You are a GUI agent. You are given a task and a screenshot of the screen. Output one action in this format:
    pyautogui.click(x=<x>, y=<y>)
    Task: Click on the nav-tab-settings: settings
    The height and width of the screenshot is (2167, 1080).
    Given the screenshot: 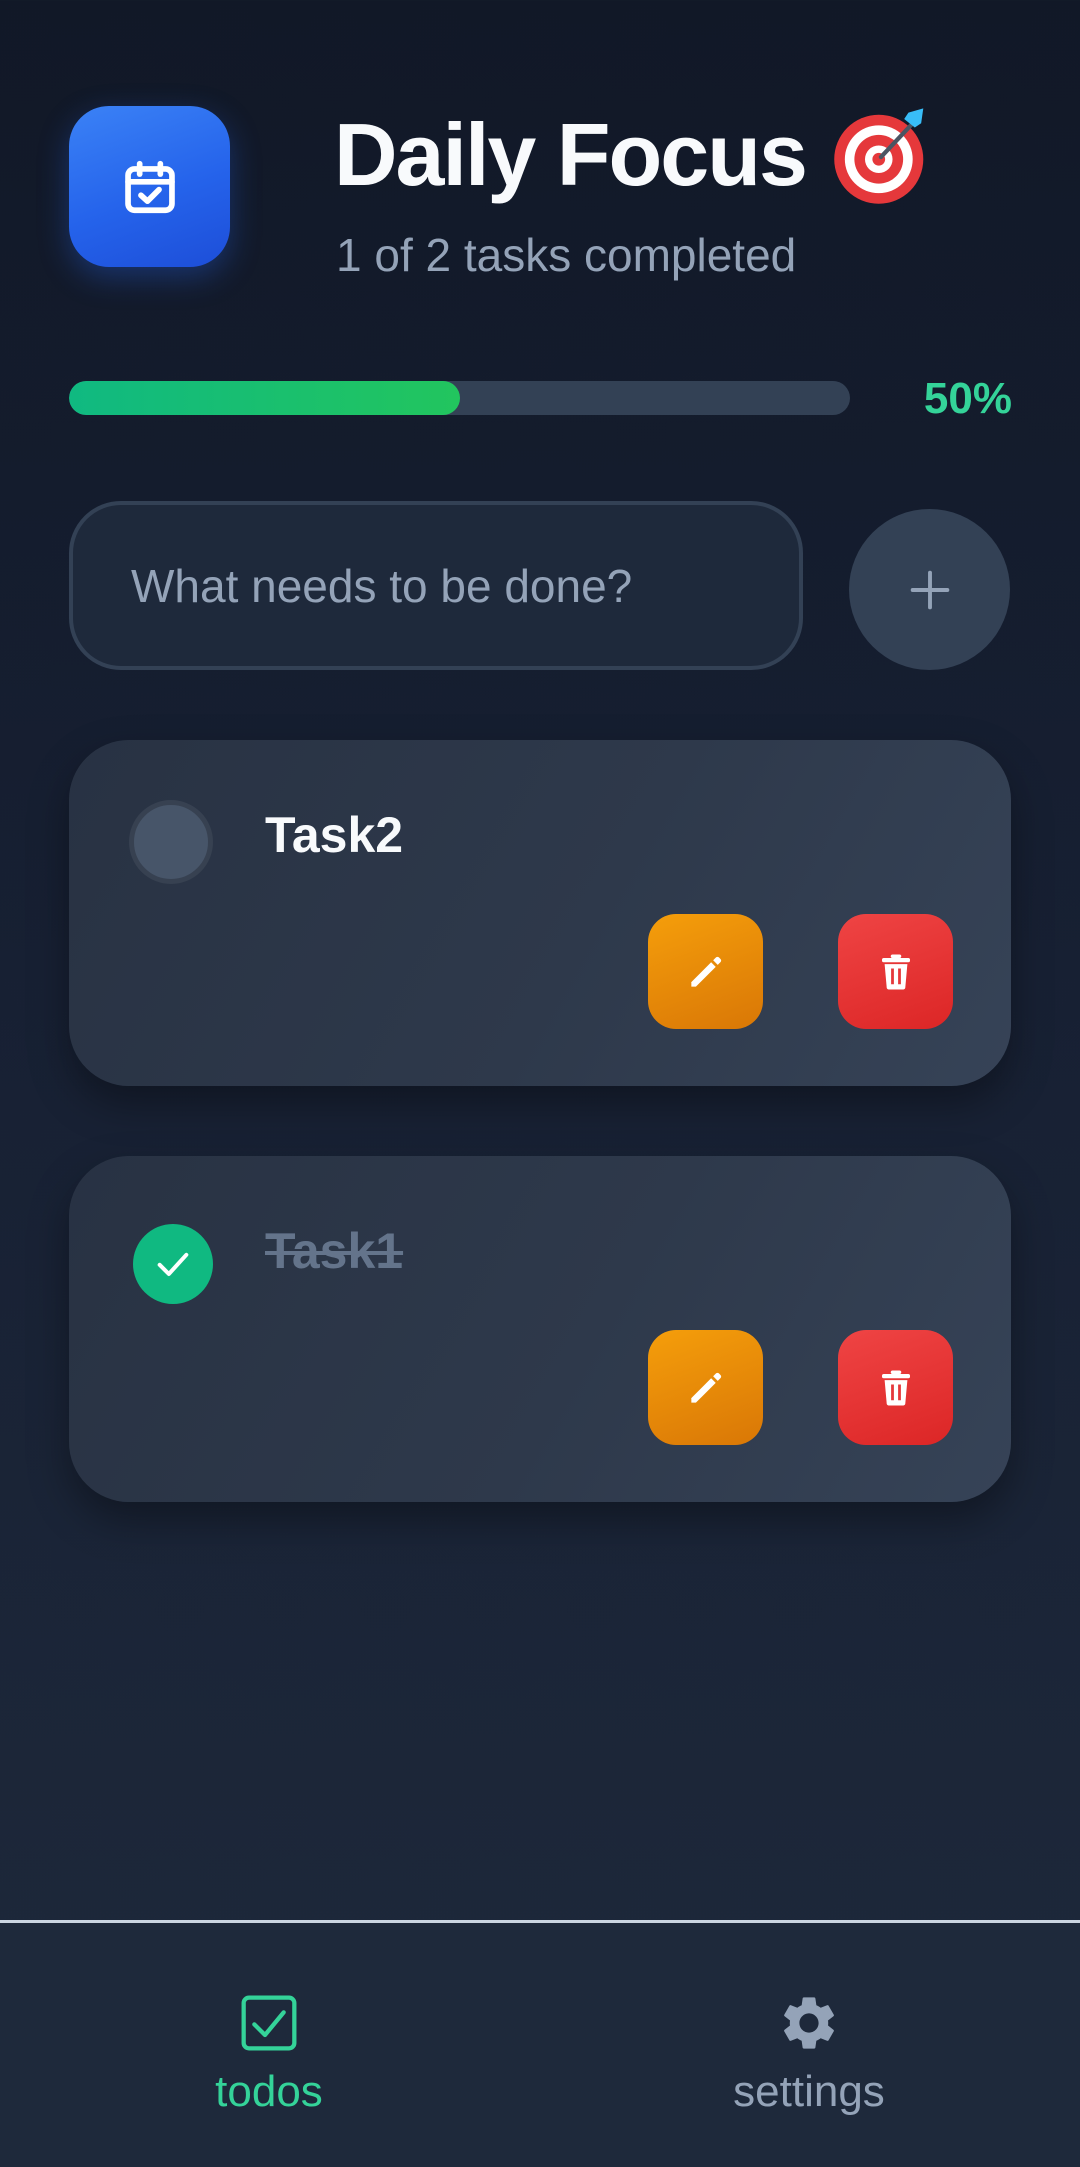 What is the action you would take?
    pyautogui.click(x=809, y=2045)
    